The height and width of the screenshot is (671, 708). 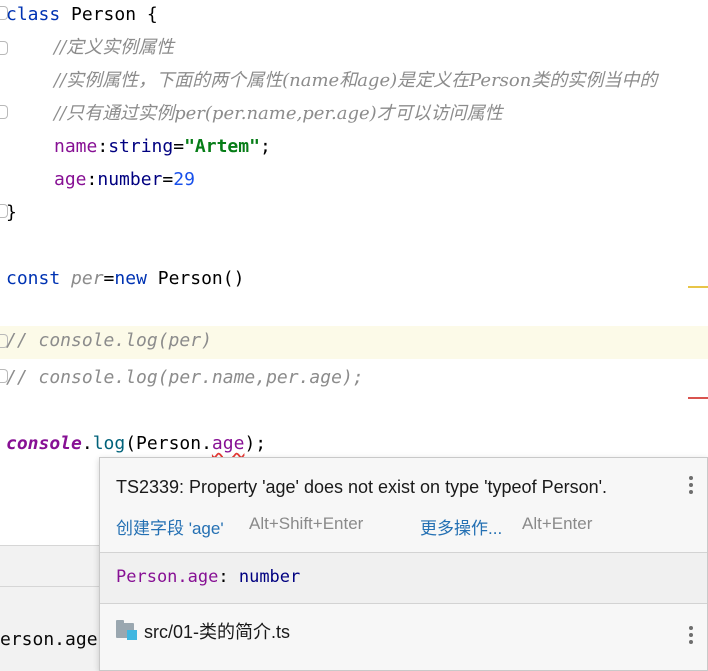 What do you see at coordinates (698, 287) in the screenshot?
I see `warning-stripe-marker` at bounding box center [698, 287].